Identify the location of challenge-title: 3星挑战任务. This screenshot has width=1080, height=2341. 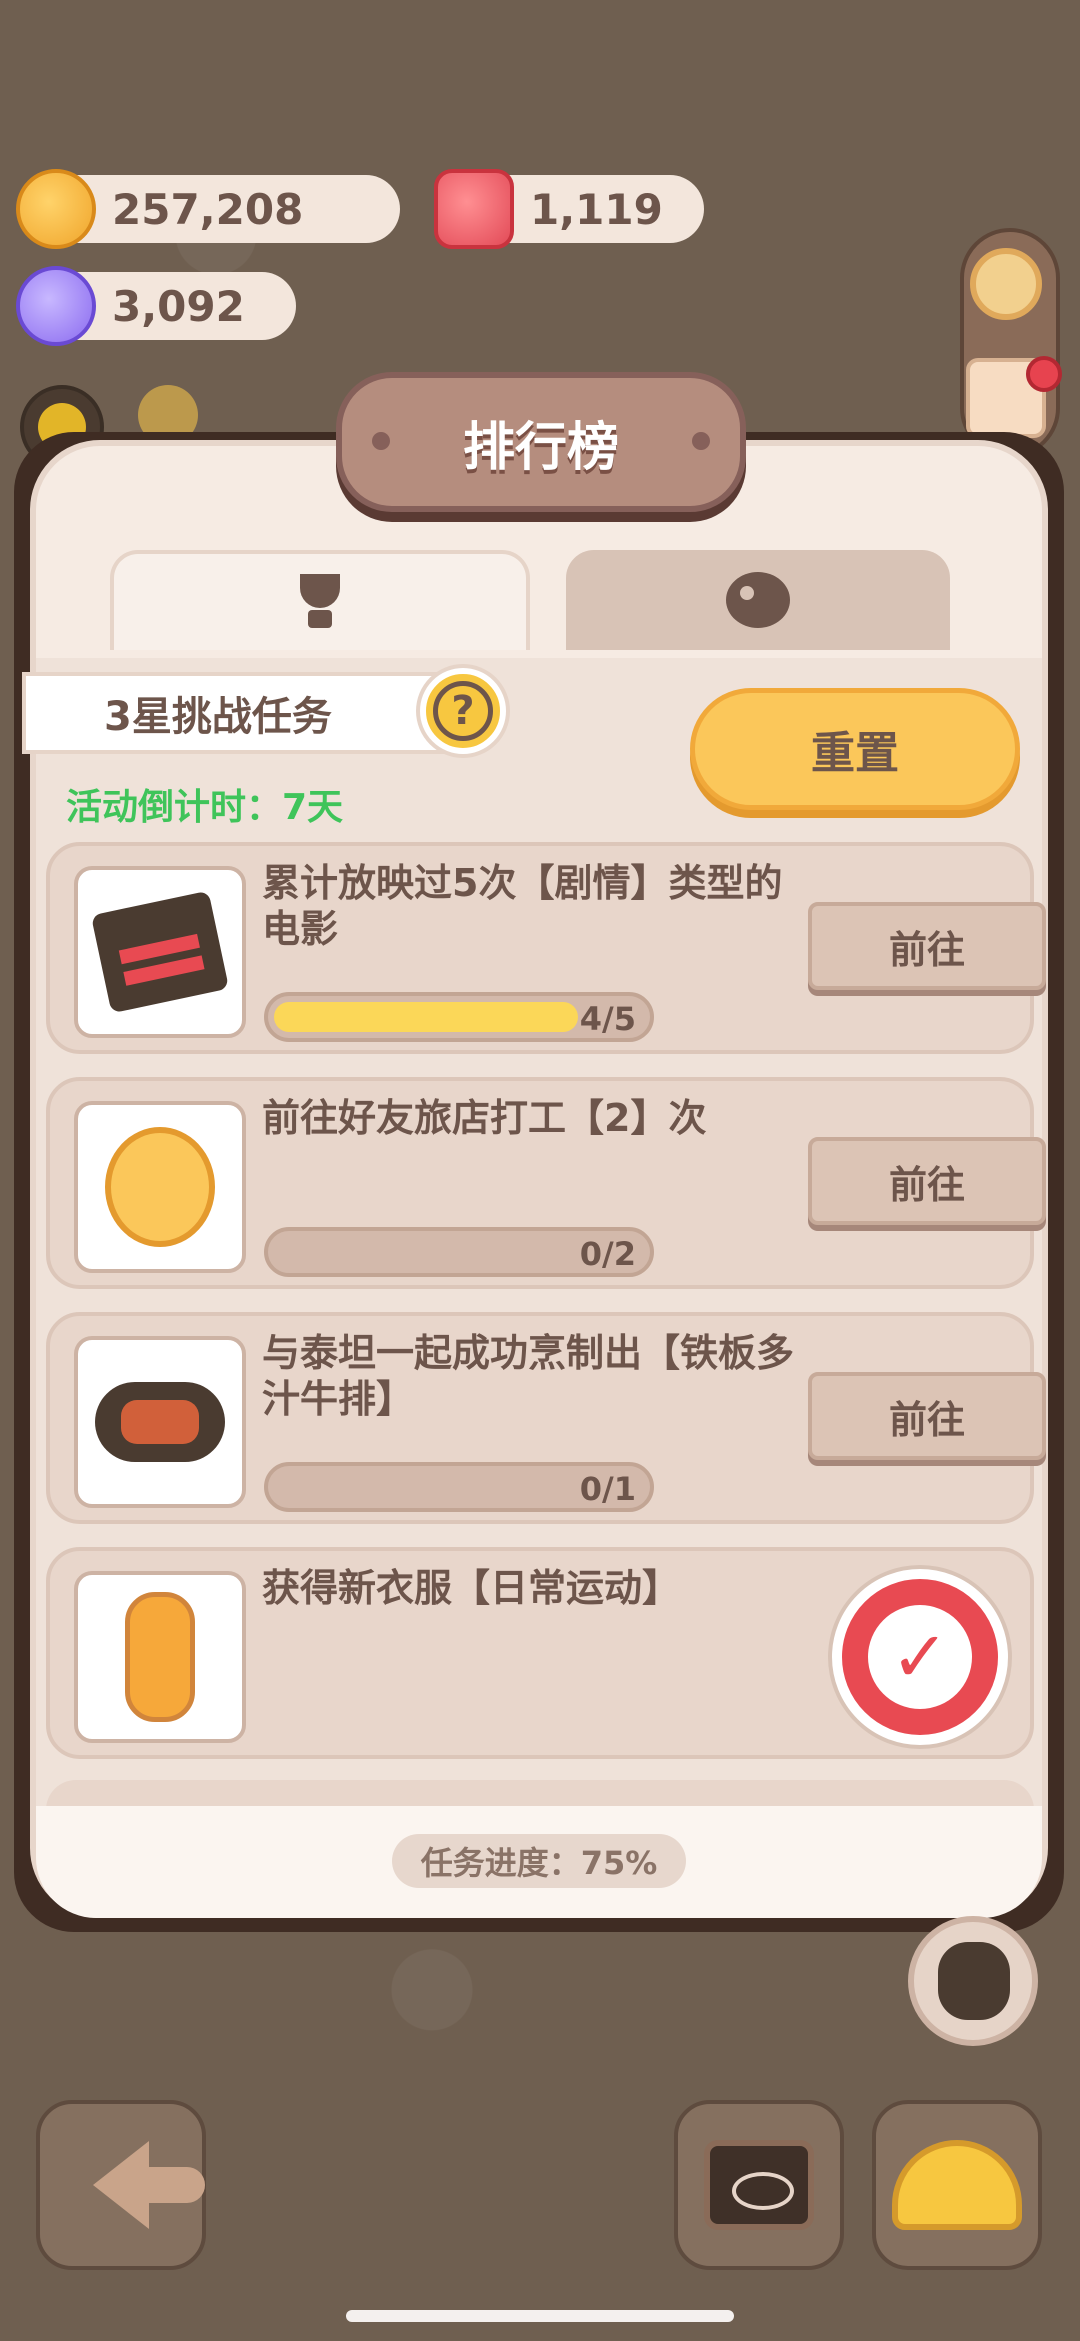
(218, 717).